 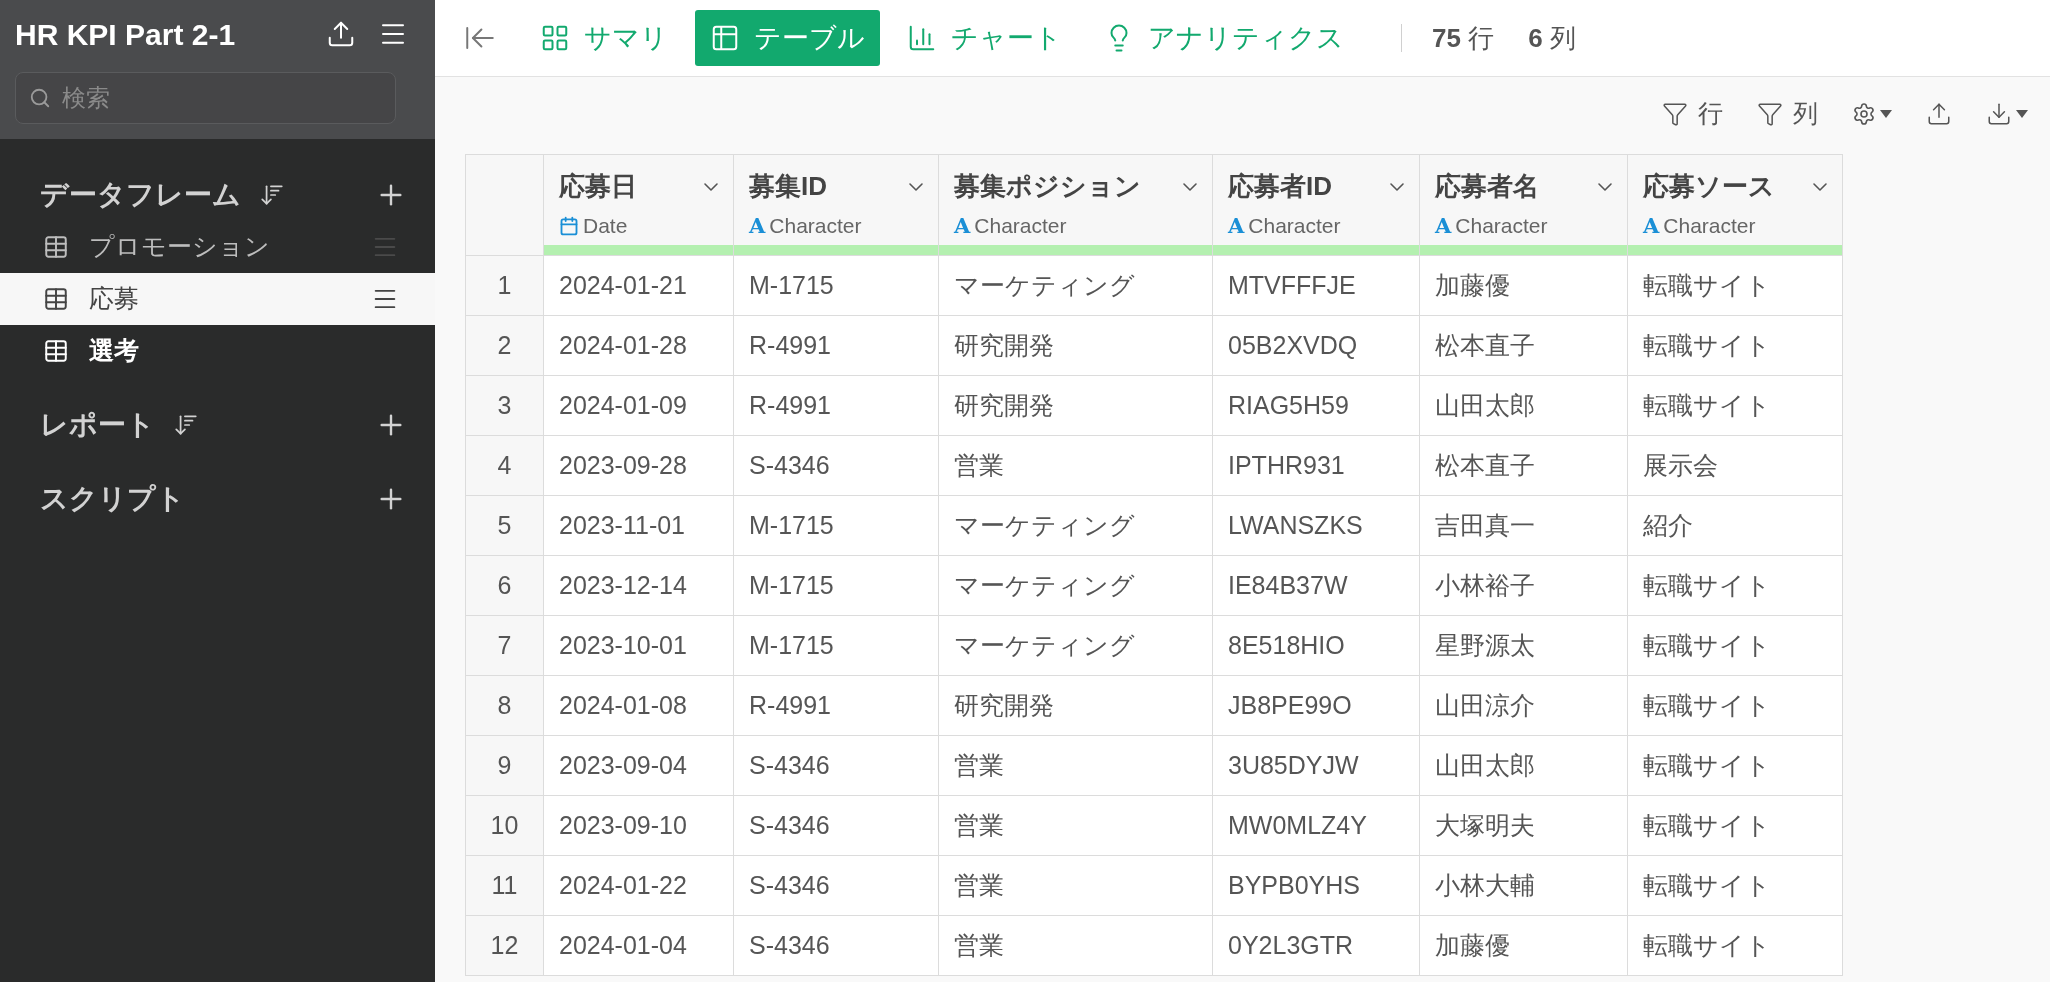 I want to click on table-cell: 2024-01-22, so click(x=638, y=885).